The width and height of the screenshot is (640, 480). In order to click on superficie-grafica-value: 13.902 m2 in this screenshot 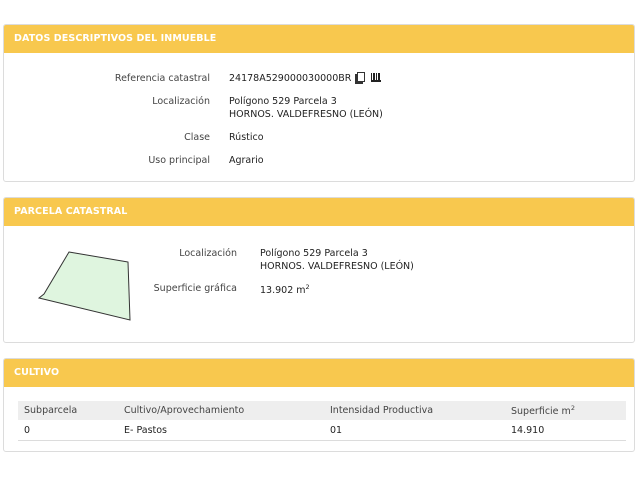, I will do `click(285, 289)`.